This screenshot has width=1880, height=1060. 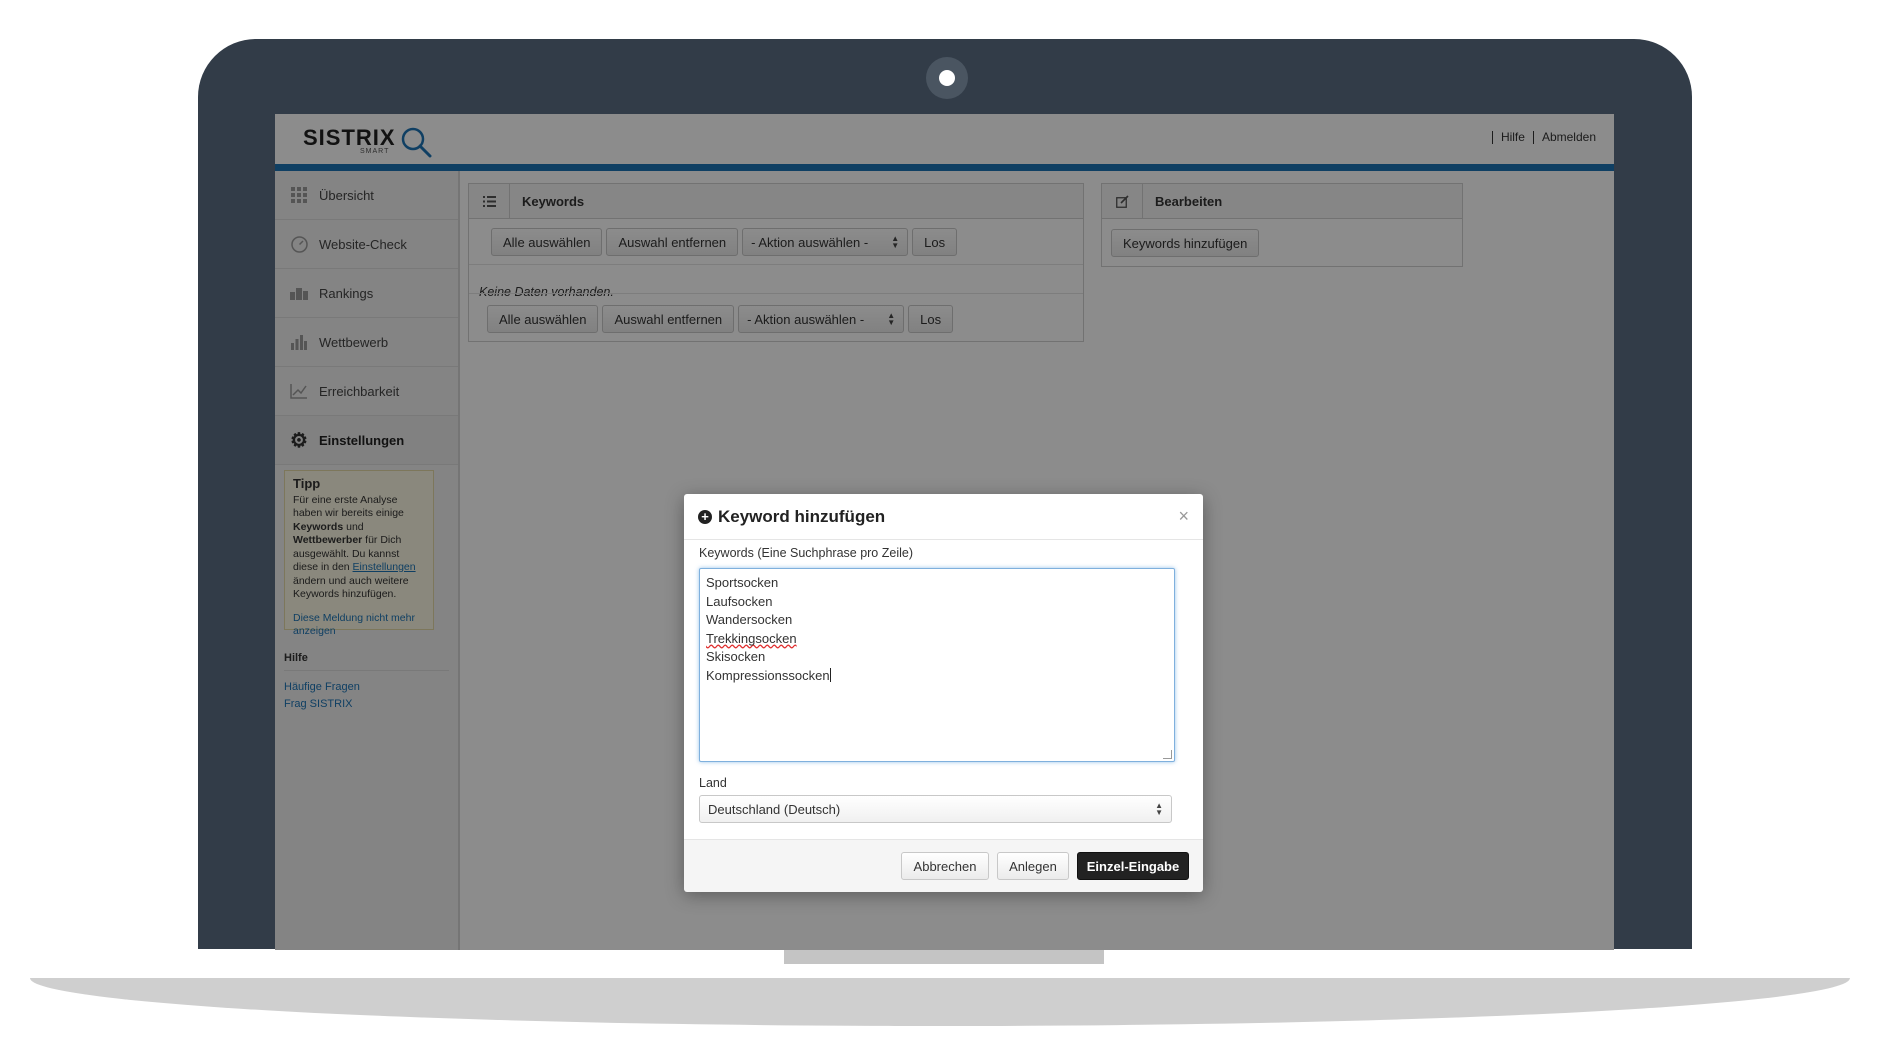 What do you see at coordinates (768, 675) in the screenshot?
I see `keyword-text: Kompressionssocken` at bounding box center [768, 675].